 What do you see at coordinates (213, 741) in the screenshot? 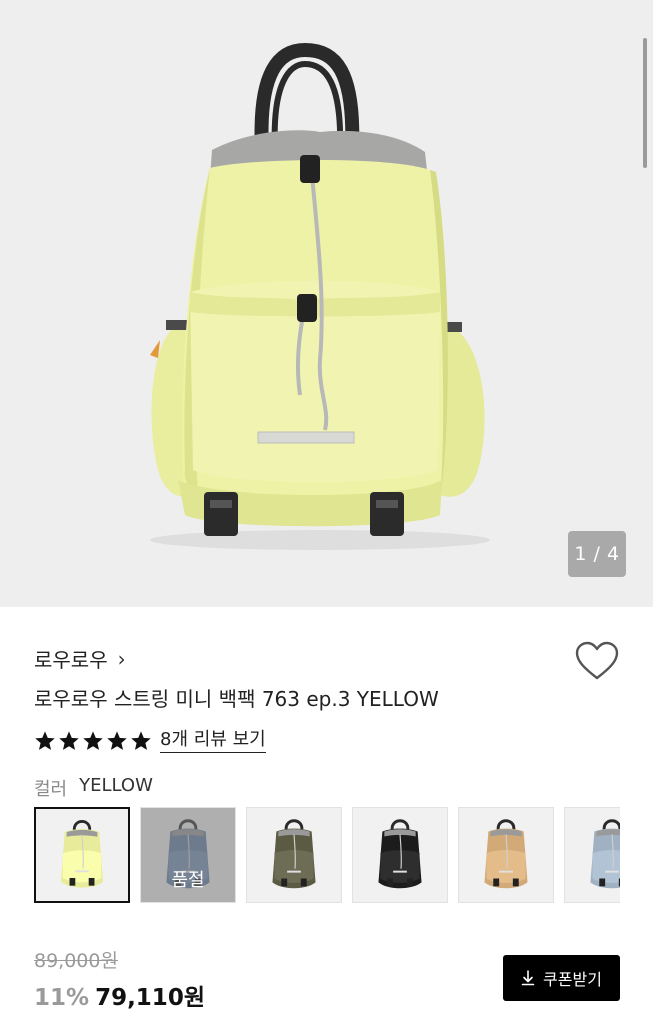
I see `review-link: 8개 리뷰 보기` at bounding box center [213, 741].